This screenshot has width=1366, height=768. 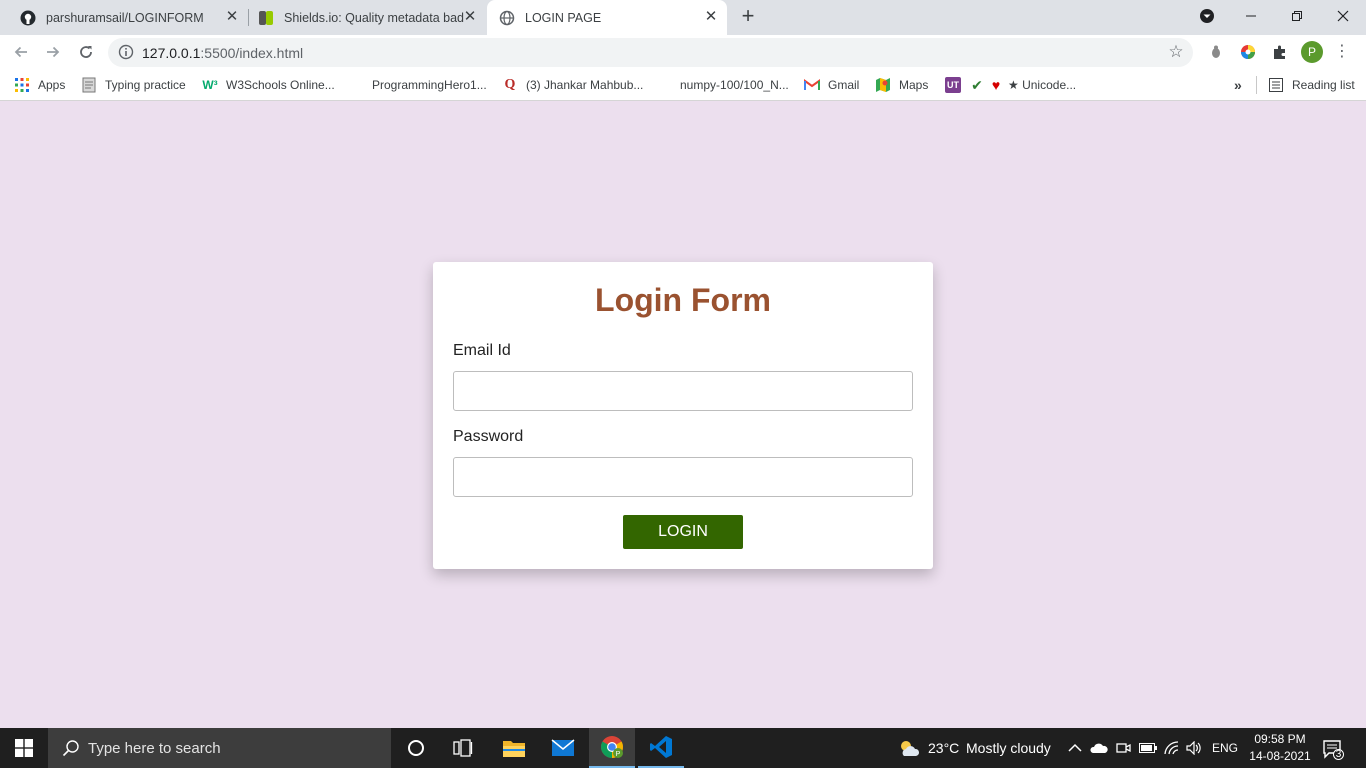 I want to click on start-button, so click(x=24, y=748).